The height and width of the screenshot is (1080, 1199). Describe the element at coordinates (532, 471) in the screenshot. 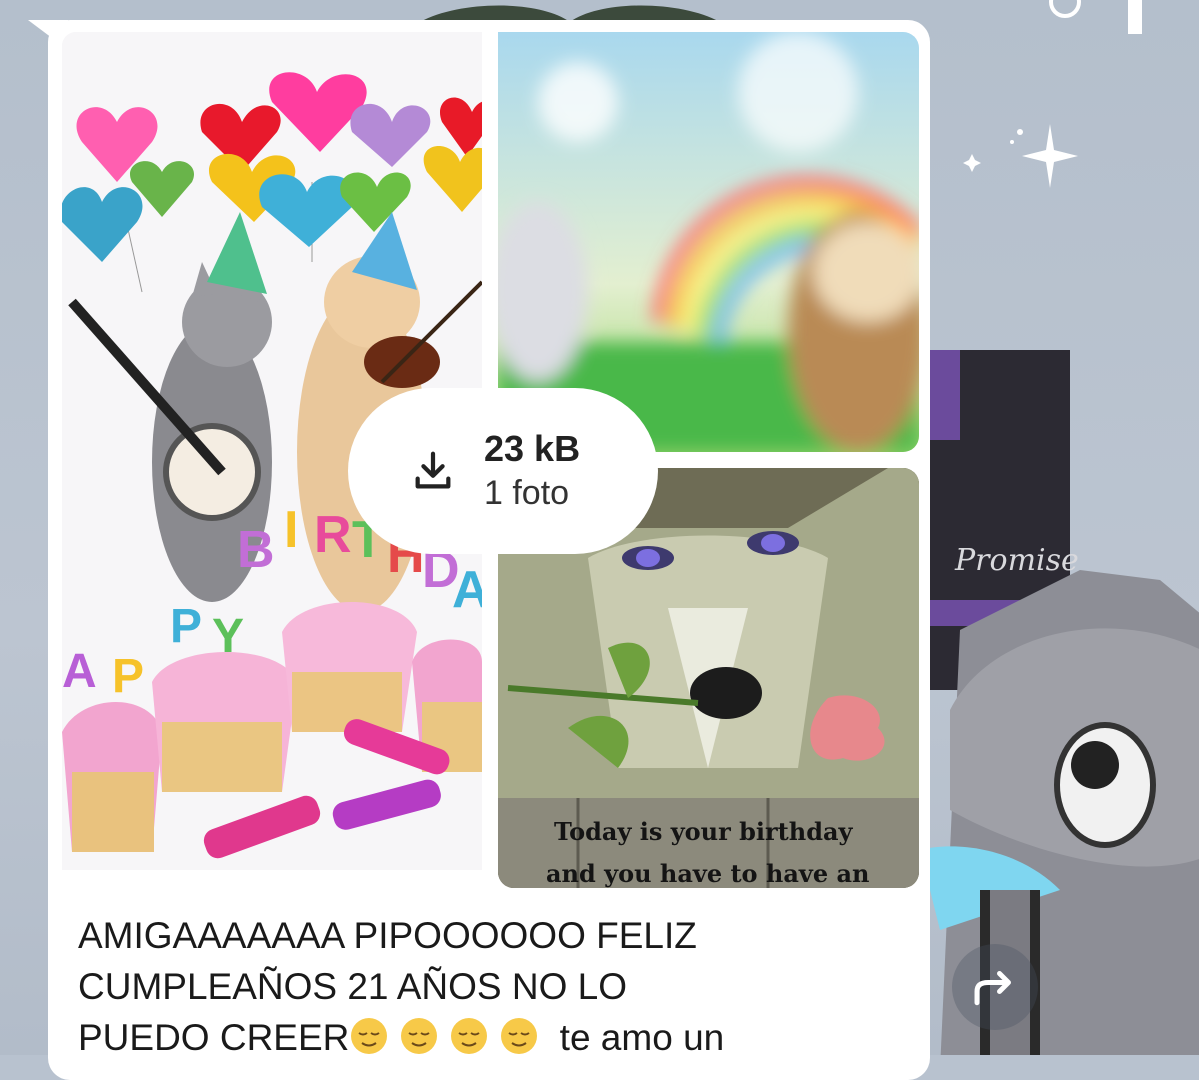

I see `download-info: 23 kB 1 foto` at that location.